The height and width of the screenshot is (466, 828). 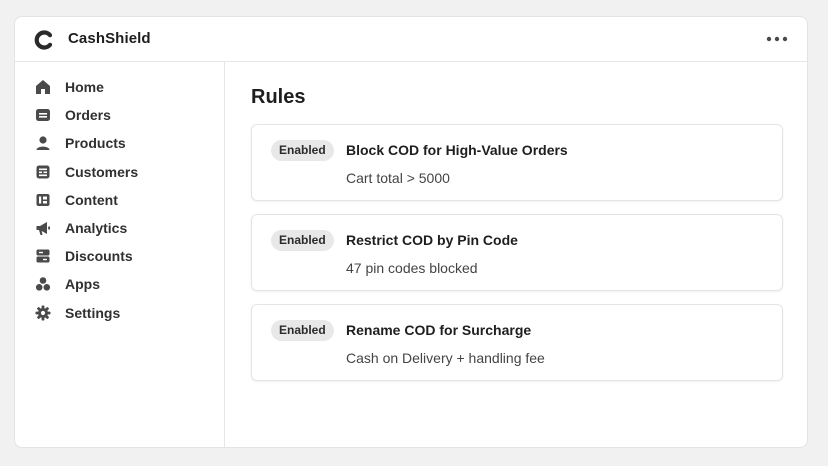 I want to click on sidebar-item-label: Home, so click(x=84, y=87).